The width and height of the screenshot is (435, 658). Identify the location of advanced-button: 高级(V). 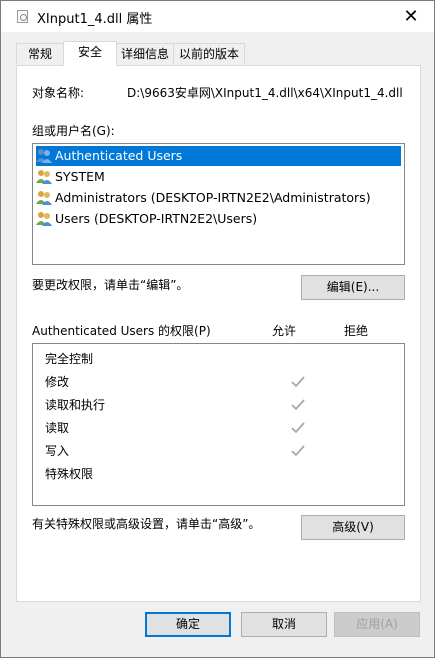
(353, 527).